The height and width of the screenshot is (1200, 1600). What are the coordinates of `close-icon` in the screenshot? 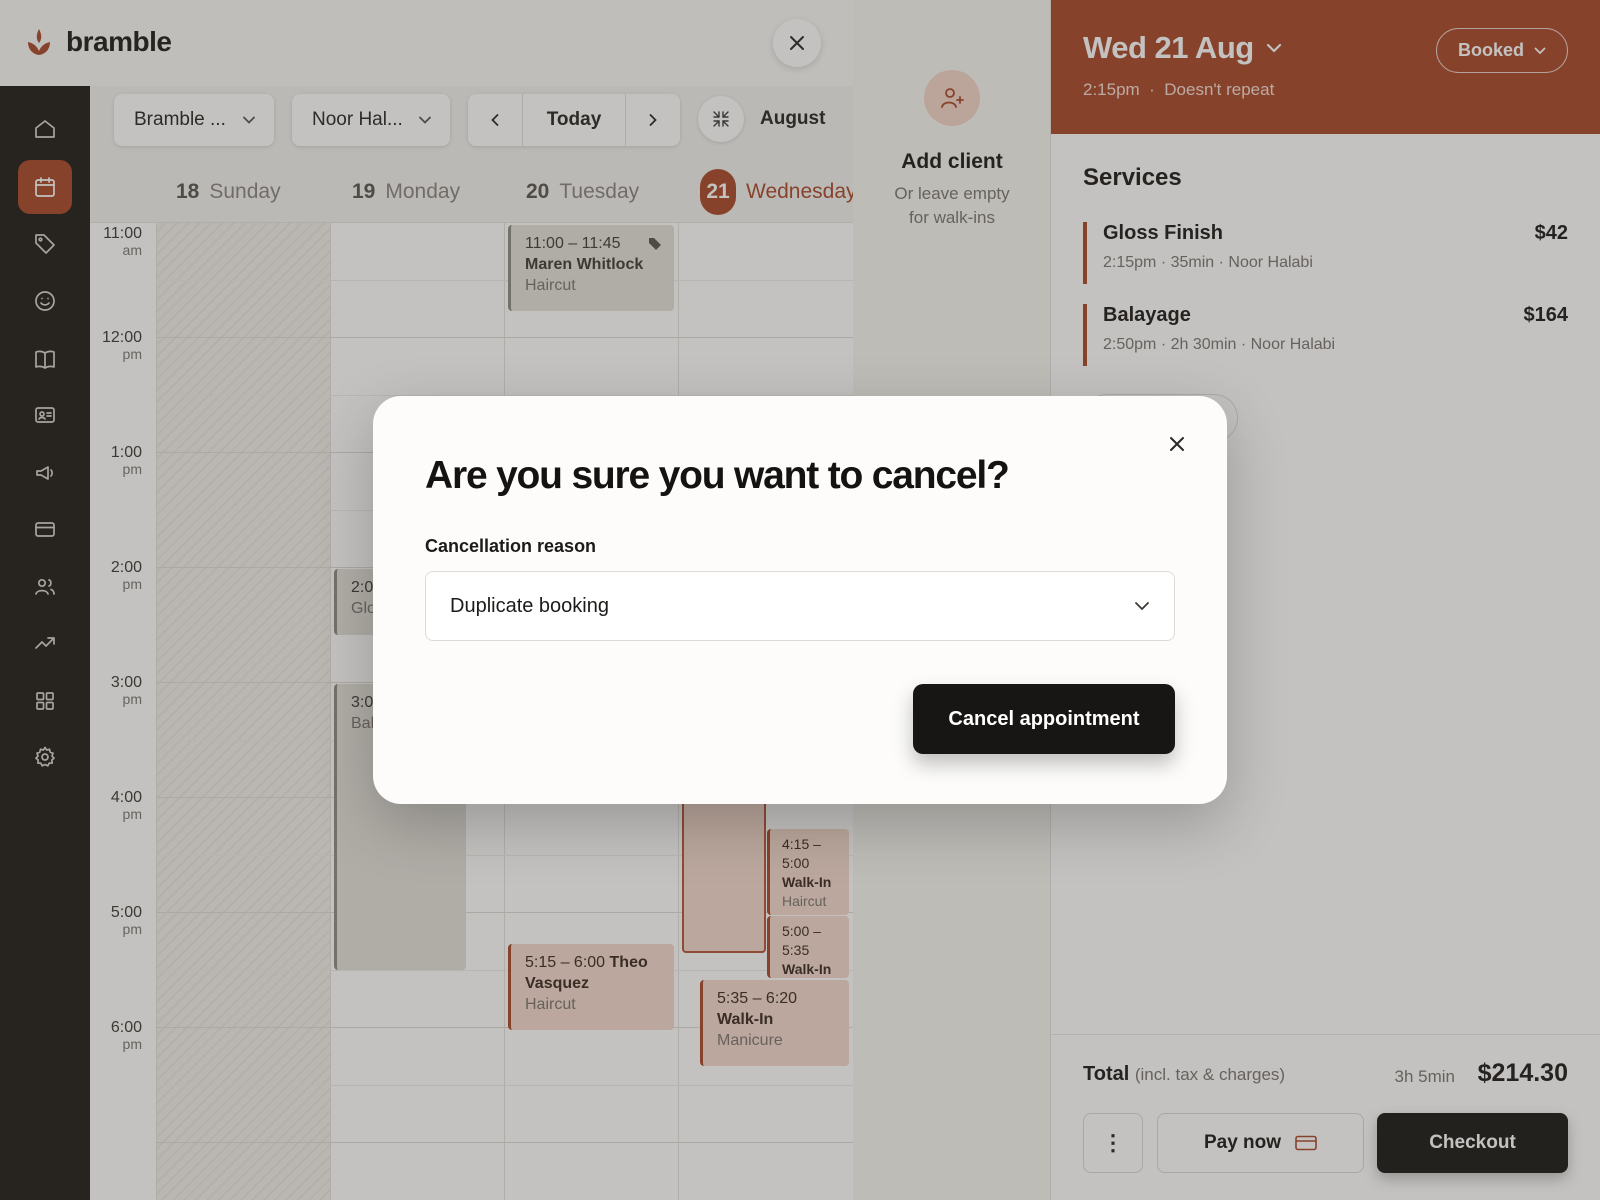 It's located at (1177, 444).